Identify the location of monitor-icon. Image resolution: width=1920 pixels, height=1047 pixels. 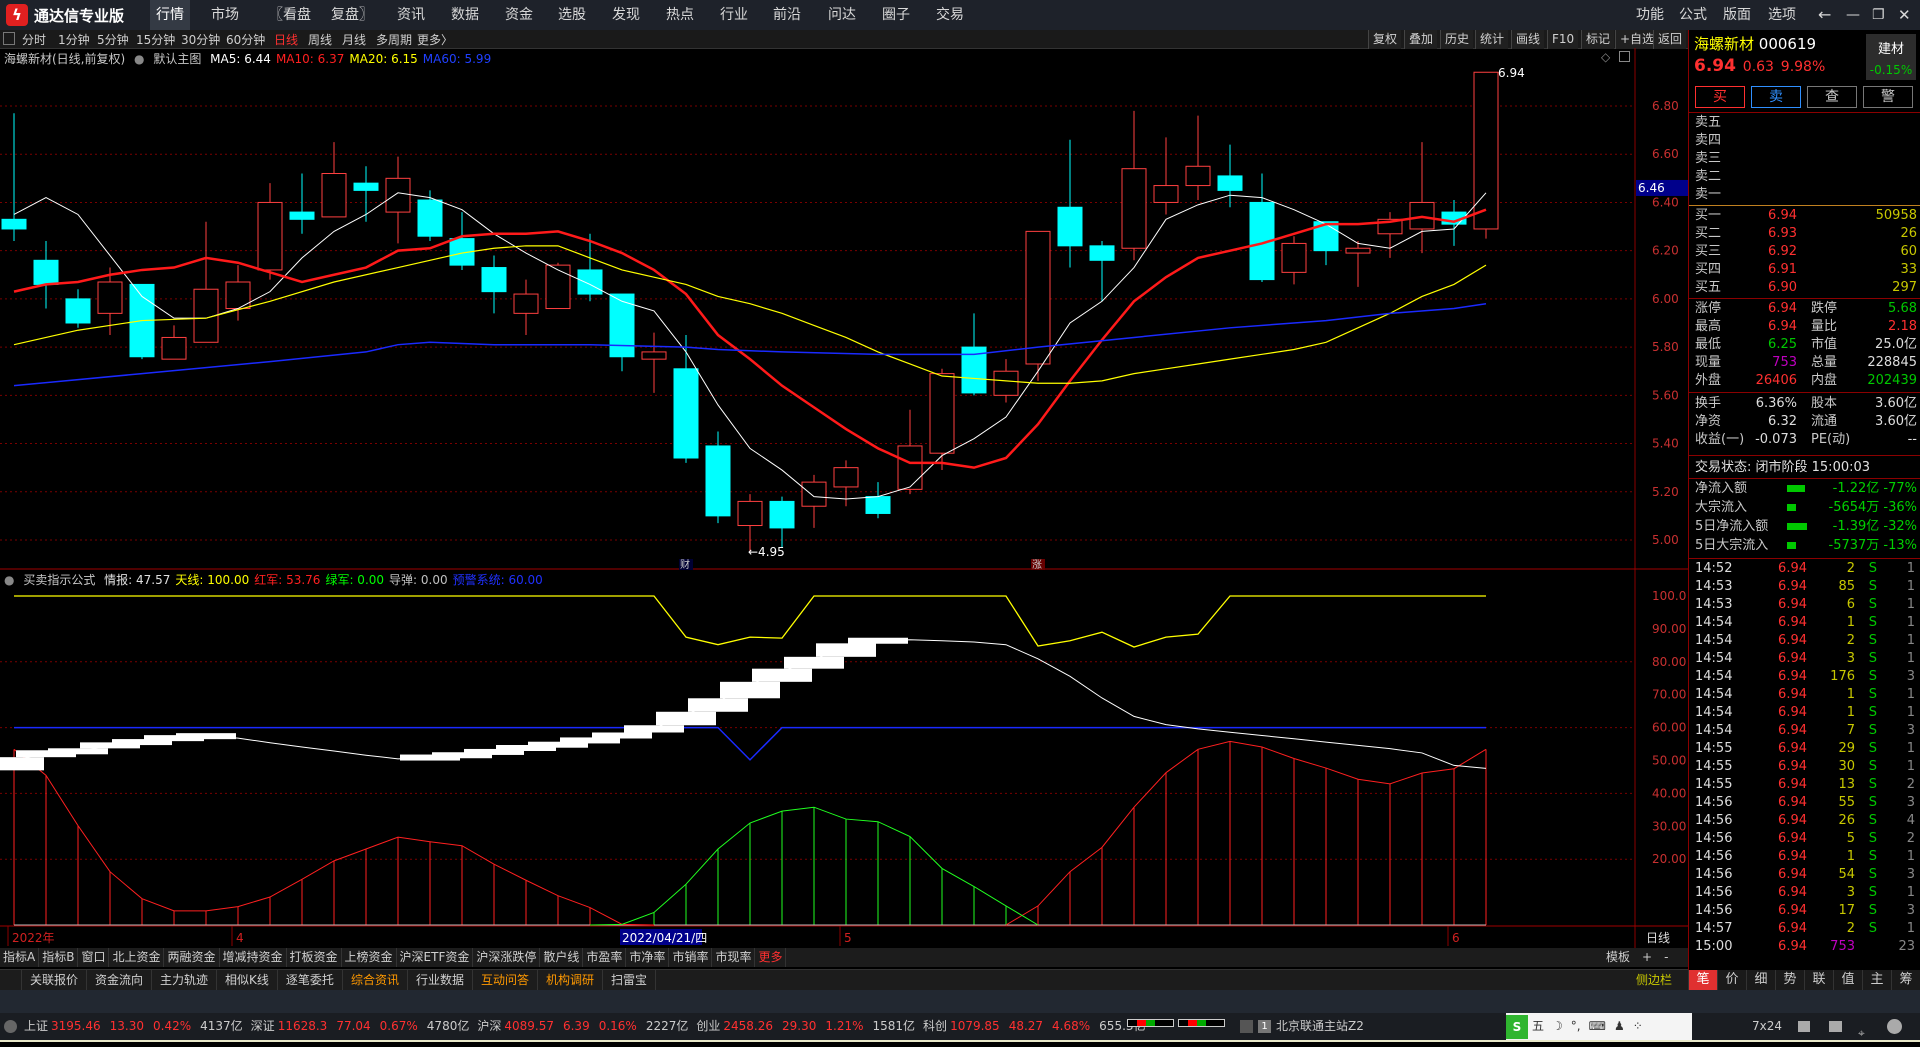
(1835, 1026).